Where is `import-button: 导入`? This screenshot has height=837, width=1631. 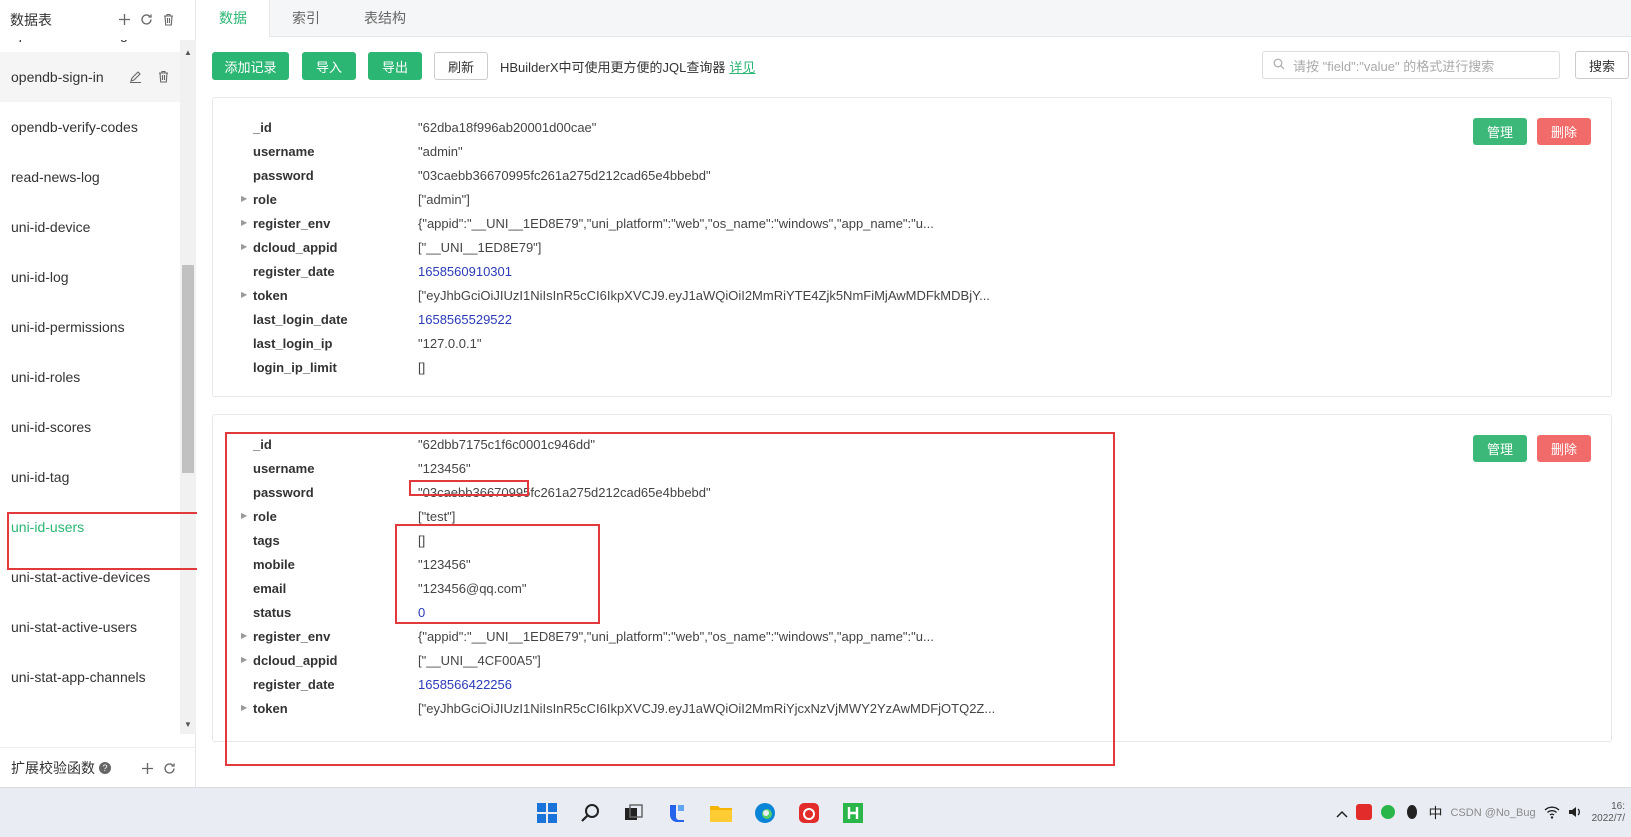
import-button: 导入 is located at coordinates (329, 66).